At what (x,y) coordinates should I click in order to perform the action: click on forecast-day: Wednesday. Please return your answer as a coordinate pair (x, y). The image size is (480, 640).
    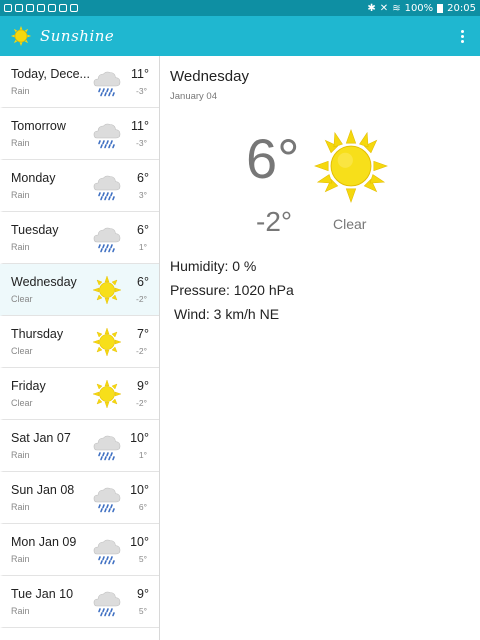
    Looking at the image, I should click on (44, 282).